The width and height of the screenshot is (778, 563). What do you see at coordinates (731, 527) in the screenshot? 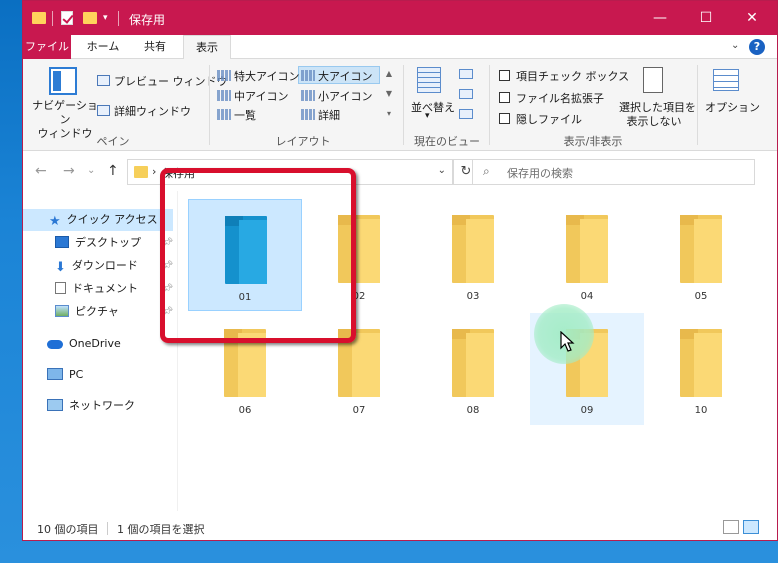
I see `details-view-icon` at bounding box center [731, 527].